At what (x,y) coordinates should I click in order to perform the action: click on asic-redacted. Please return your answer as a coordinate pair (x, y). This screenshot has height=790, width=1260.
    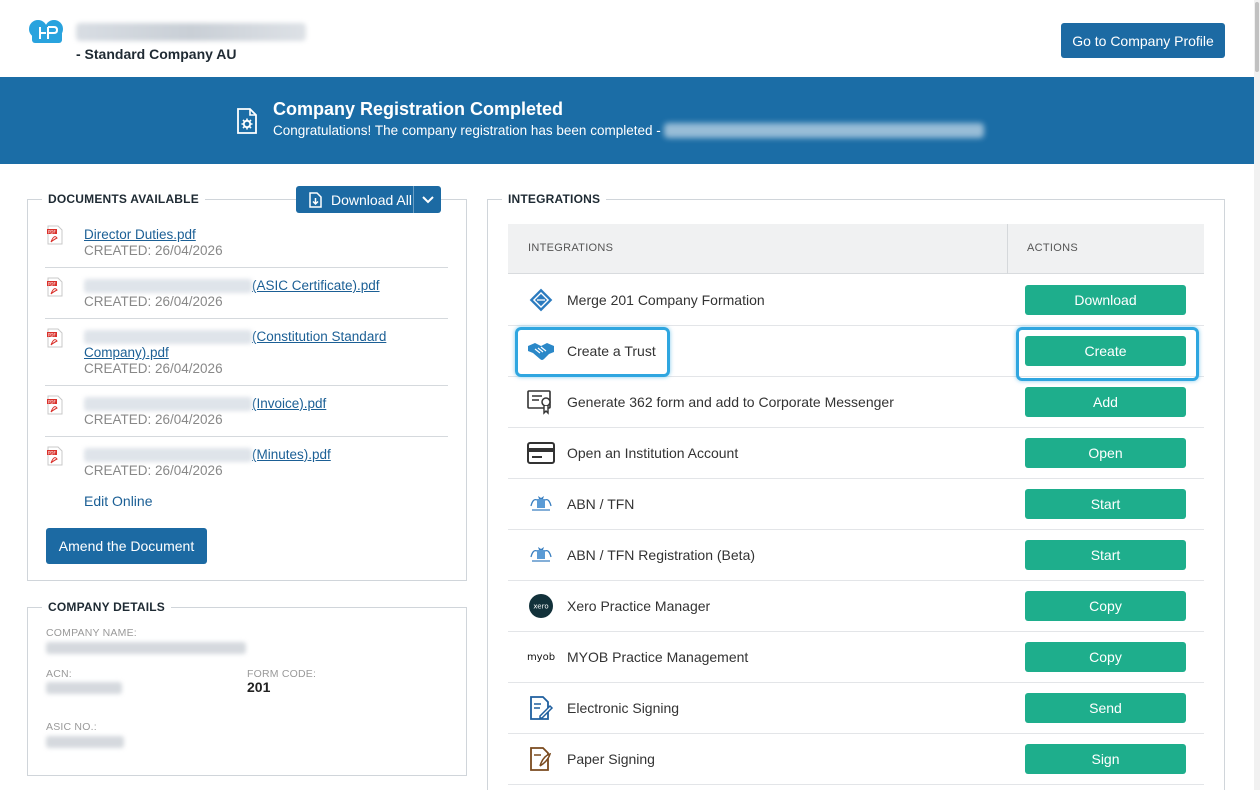
    Looking at the image, I should click on (85, 742).